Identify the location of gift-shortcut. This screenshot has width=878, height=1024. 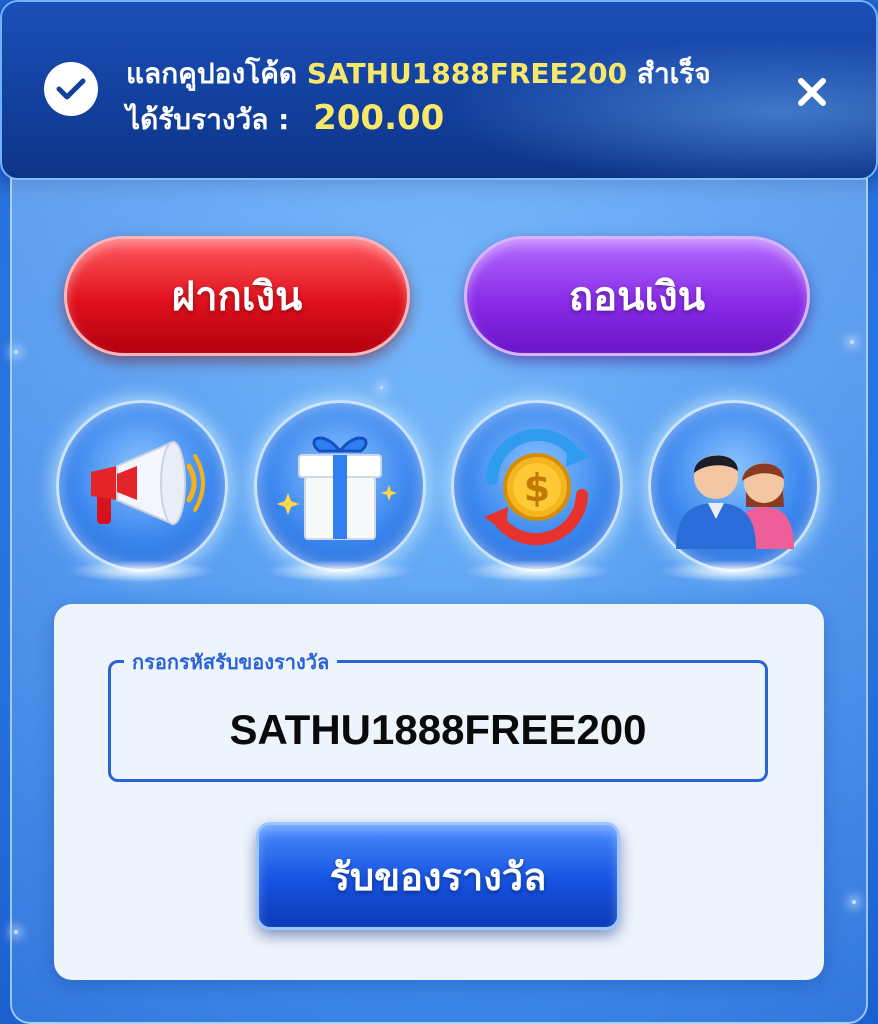
(340, 486).